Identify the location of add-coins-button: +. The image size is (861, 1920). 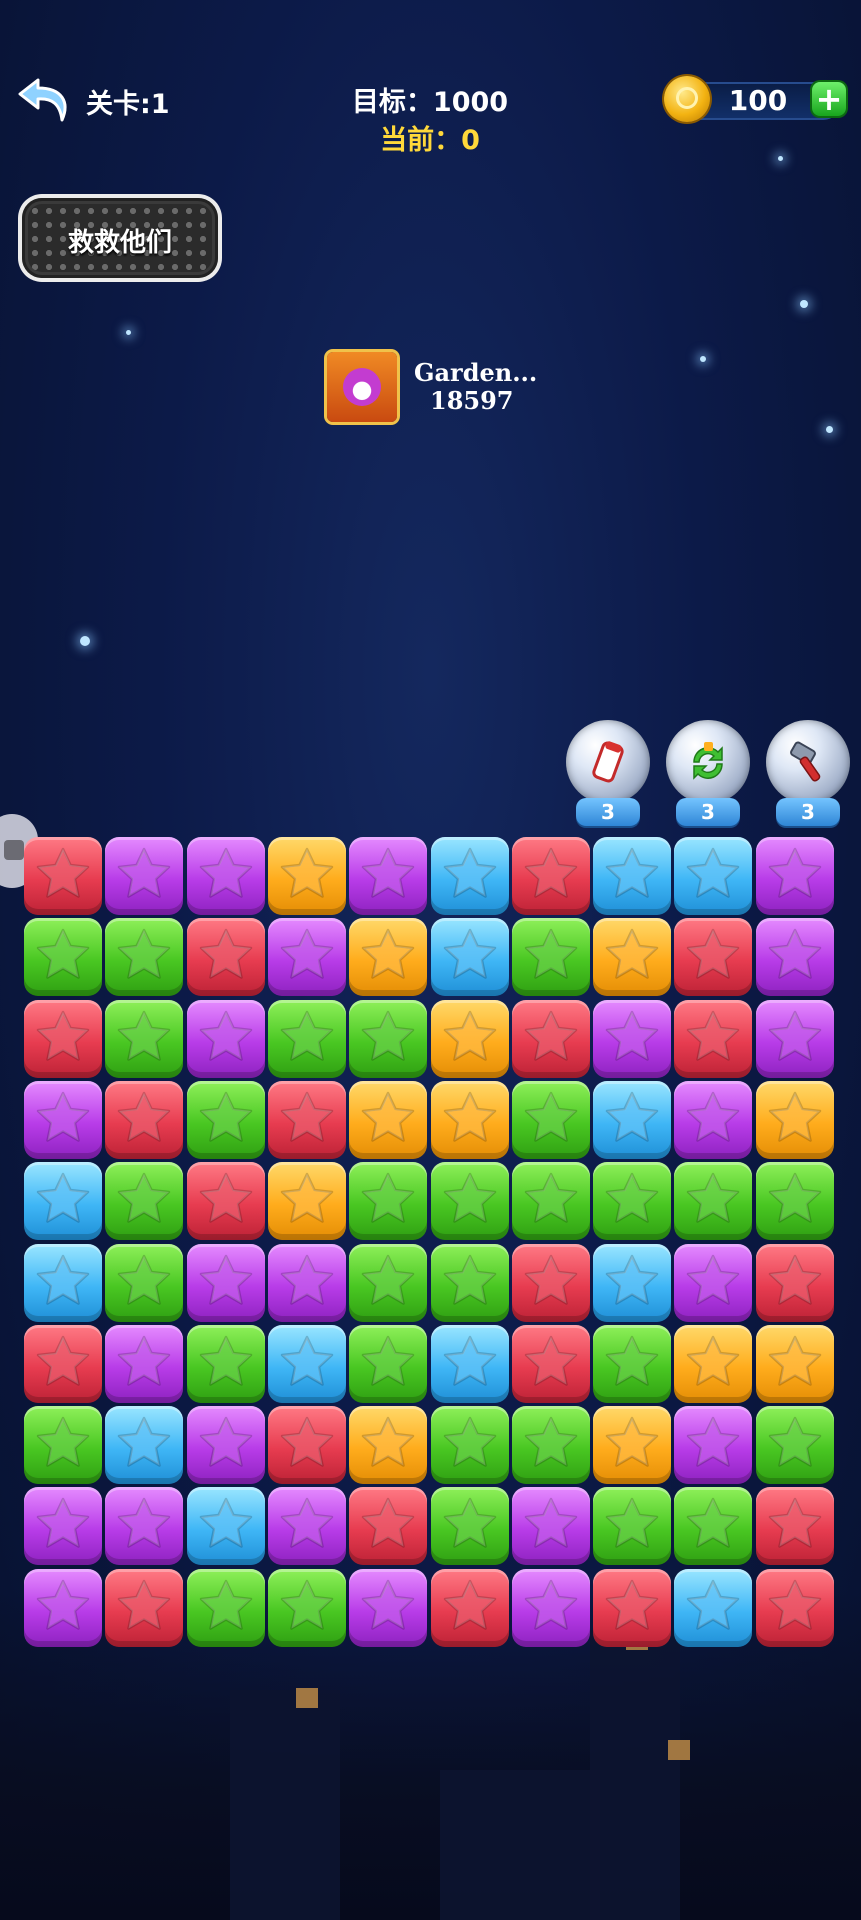
(829, 99).